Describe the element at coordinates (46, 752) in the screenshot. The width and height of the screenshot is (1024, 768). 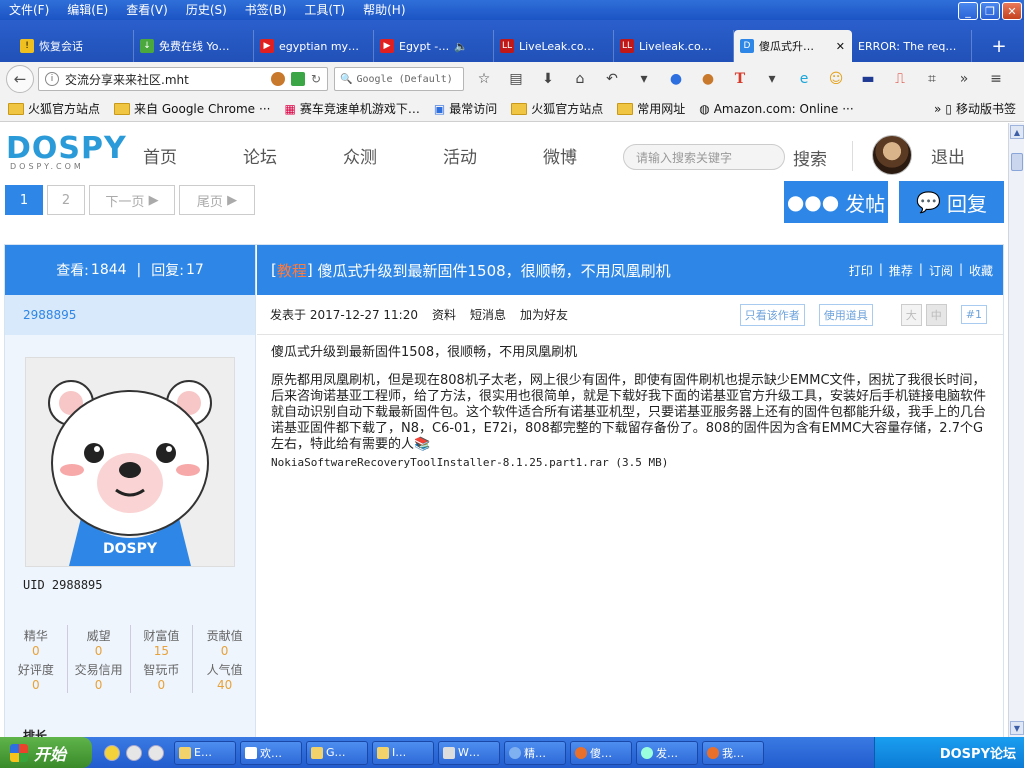
I see `start-button: 开始` at that location.